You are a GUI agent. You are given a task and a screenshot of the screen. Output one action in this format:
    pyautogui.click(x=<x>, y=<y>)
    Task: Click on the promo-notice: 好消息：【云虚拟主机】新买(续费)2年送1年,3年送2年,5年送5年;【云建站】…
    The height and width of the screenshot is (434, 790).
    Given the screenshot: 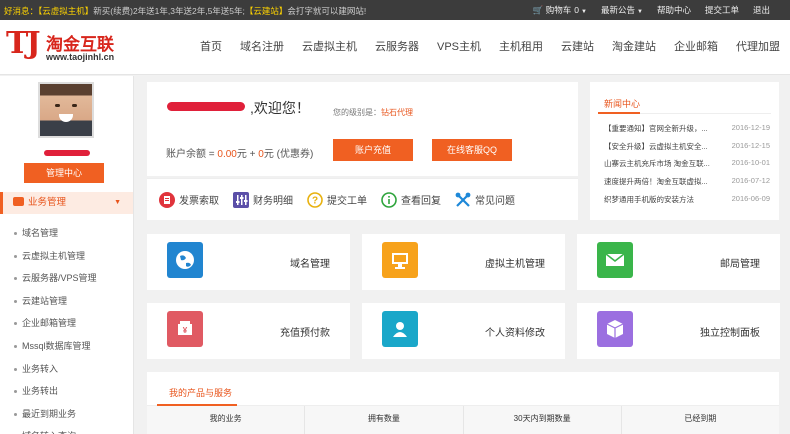 What is the action you would take?
    pyautogui.click(x=185, y=11)
    